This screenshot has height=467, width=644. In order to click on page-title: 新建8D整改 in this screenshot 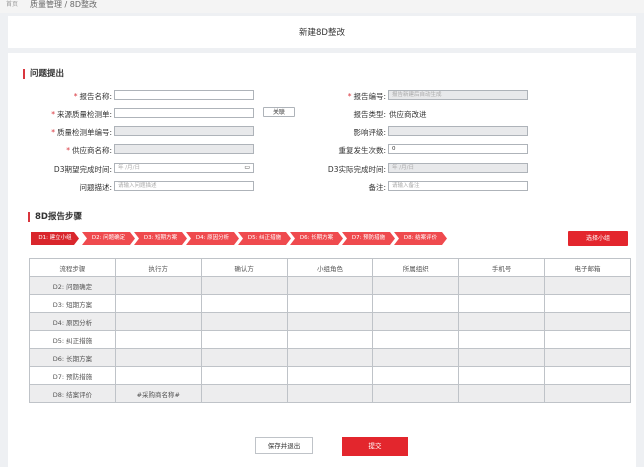, I will do `click(322, 33)`.